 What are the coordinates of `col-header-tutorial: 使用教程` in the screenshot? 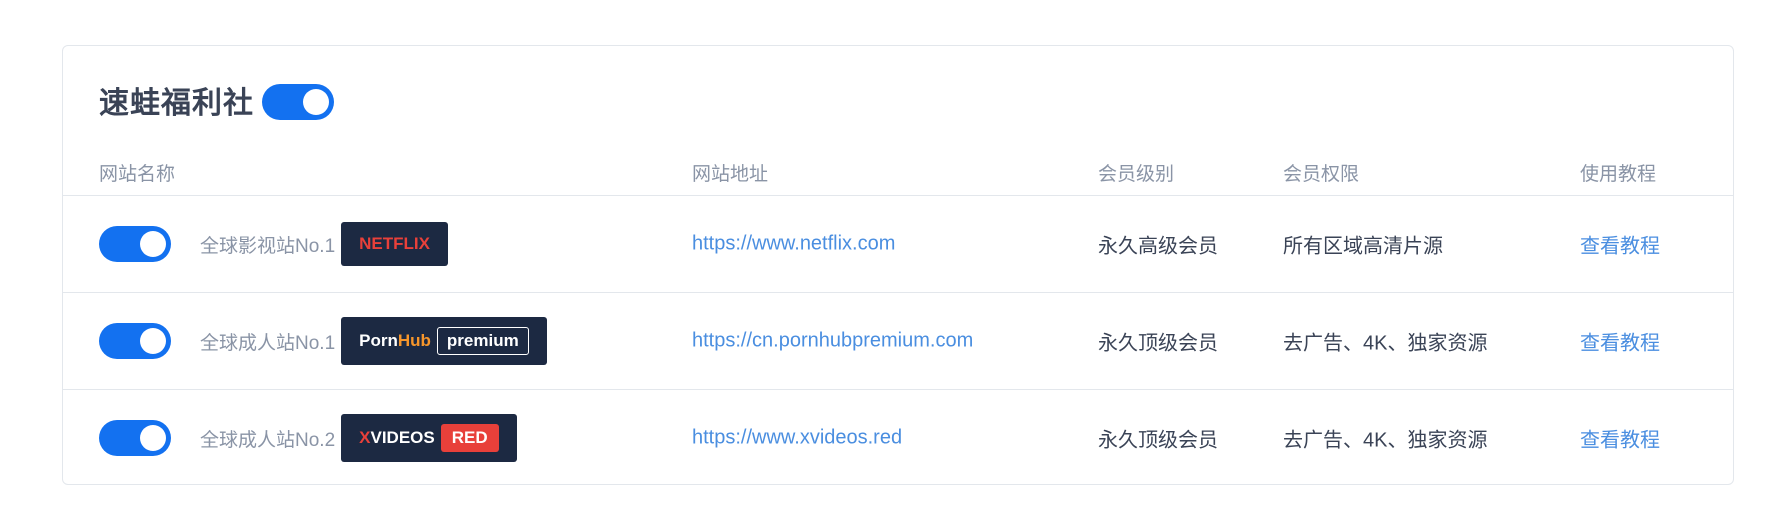 It's located at (1618, 174).